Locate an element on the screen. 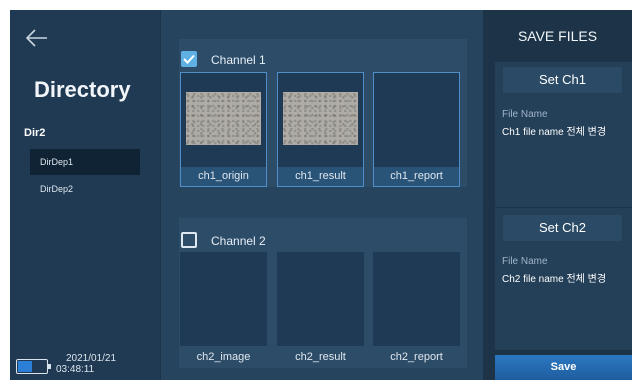 The height and width of the screenshot is (380, 641). check-icon is located at coordinates (189, 59).